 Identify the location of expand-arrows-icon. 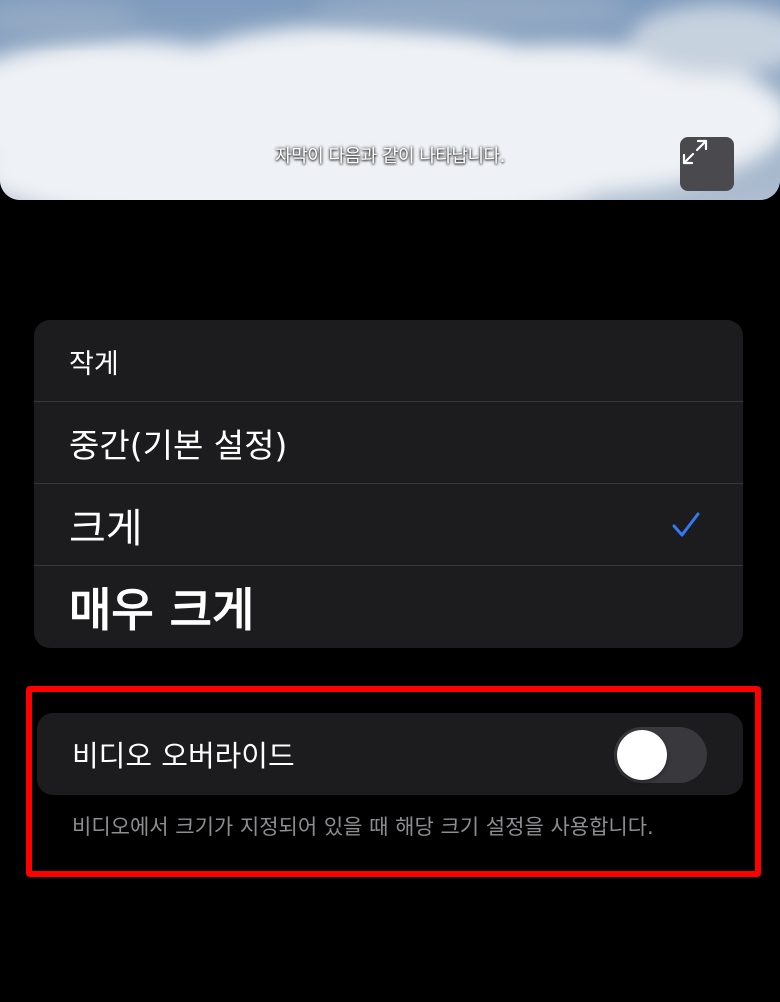
(695, 152).